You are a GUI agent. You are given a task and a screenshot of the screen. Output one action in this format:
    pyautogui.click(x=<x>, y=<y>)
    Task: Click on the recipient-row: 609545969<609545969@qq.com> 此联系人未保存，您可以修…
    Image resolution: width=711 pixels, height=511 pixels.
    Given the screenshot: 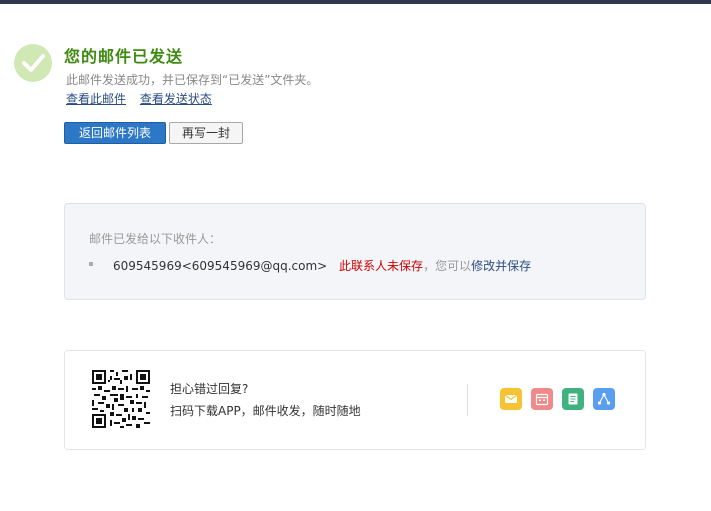 What is the action you would take?
    pyautogui.click(x=322, y=265)
    